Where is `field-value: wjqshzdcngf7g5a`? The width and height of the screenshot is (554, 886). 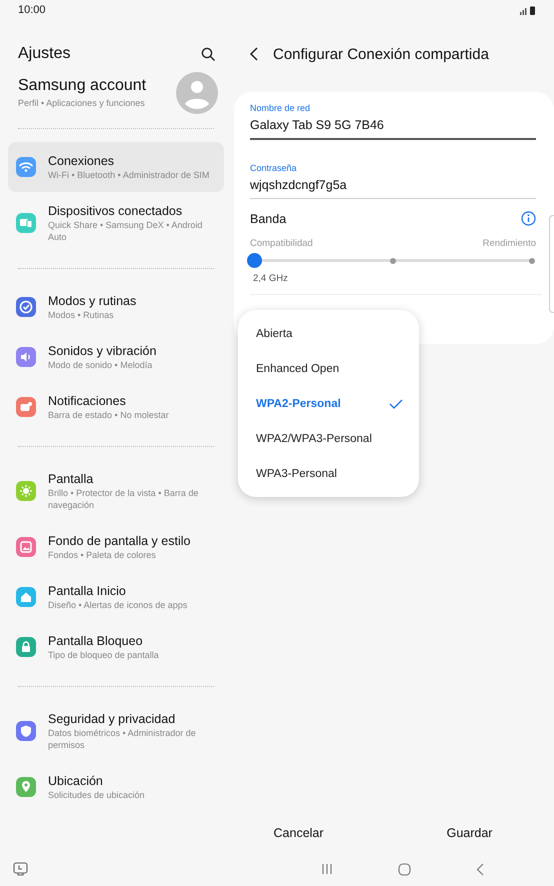 field-value: wjqshzdcngf7g5a is located at coordinates (299, 185).